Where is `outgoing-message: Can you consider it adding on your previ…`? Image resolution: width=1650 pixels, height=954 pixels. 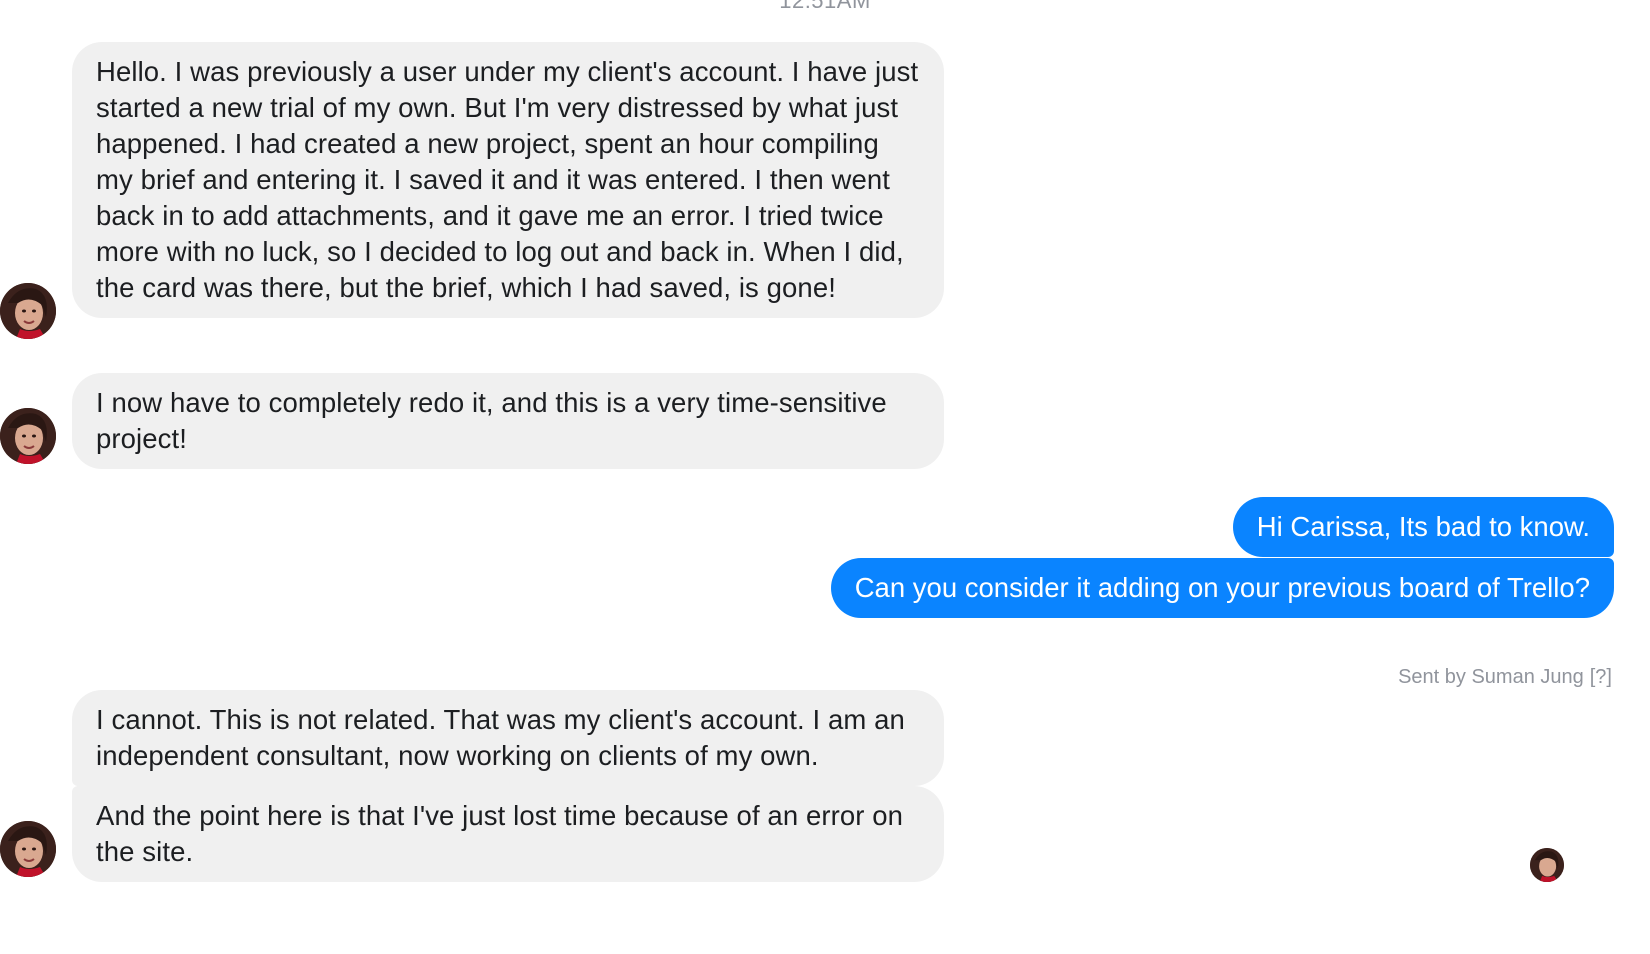 outgoing-message: Can you consider it adding on your previ… is located at coordinates (1222, 588).